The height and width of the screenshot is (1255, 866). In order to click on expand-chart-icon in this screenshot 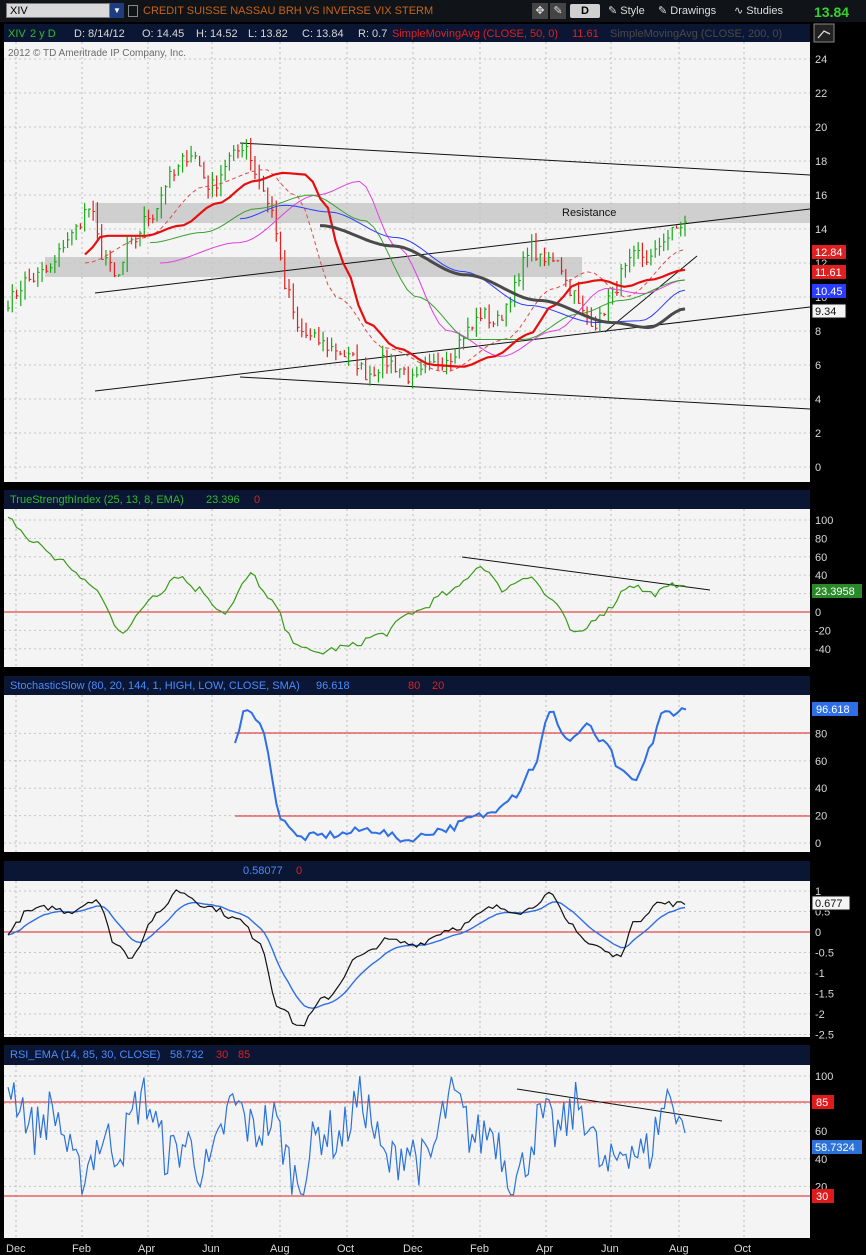, I will do `click(824, 33)`.